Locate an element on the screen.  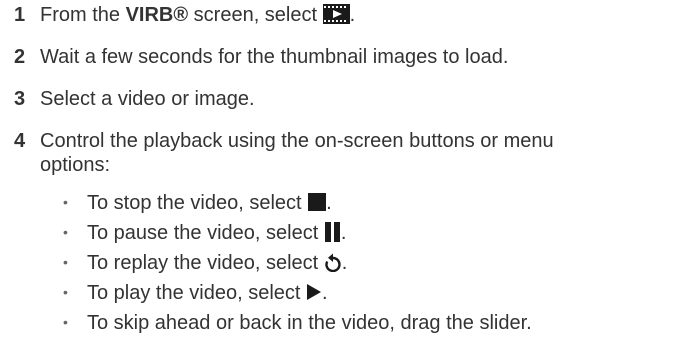
bullet-text: To pause the video, select is located at coordinates (205, 233).